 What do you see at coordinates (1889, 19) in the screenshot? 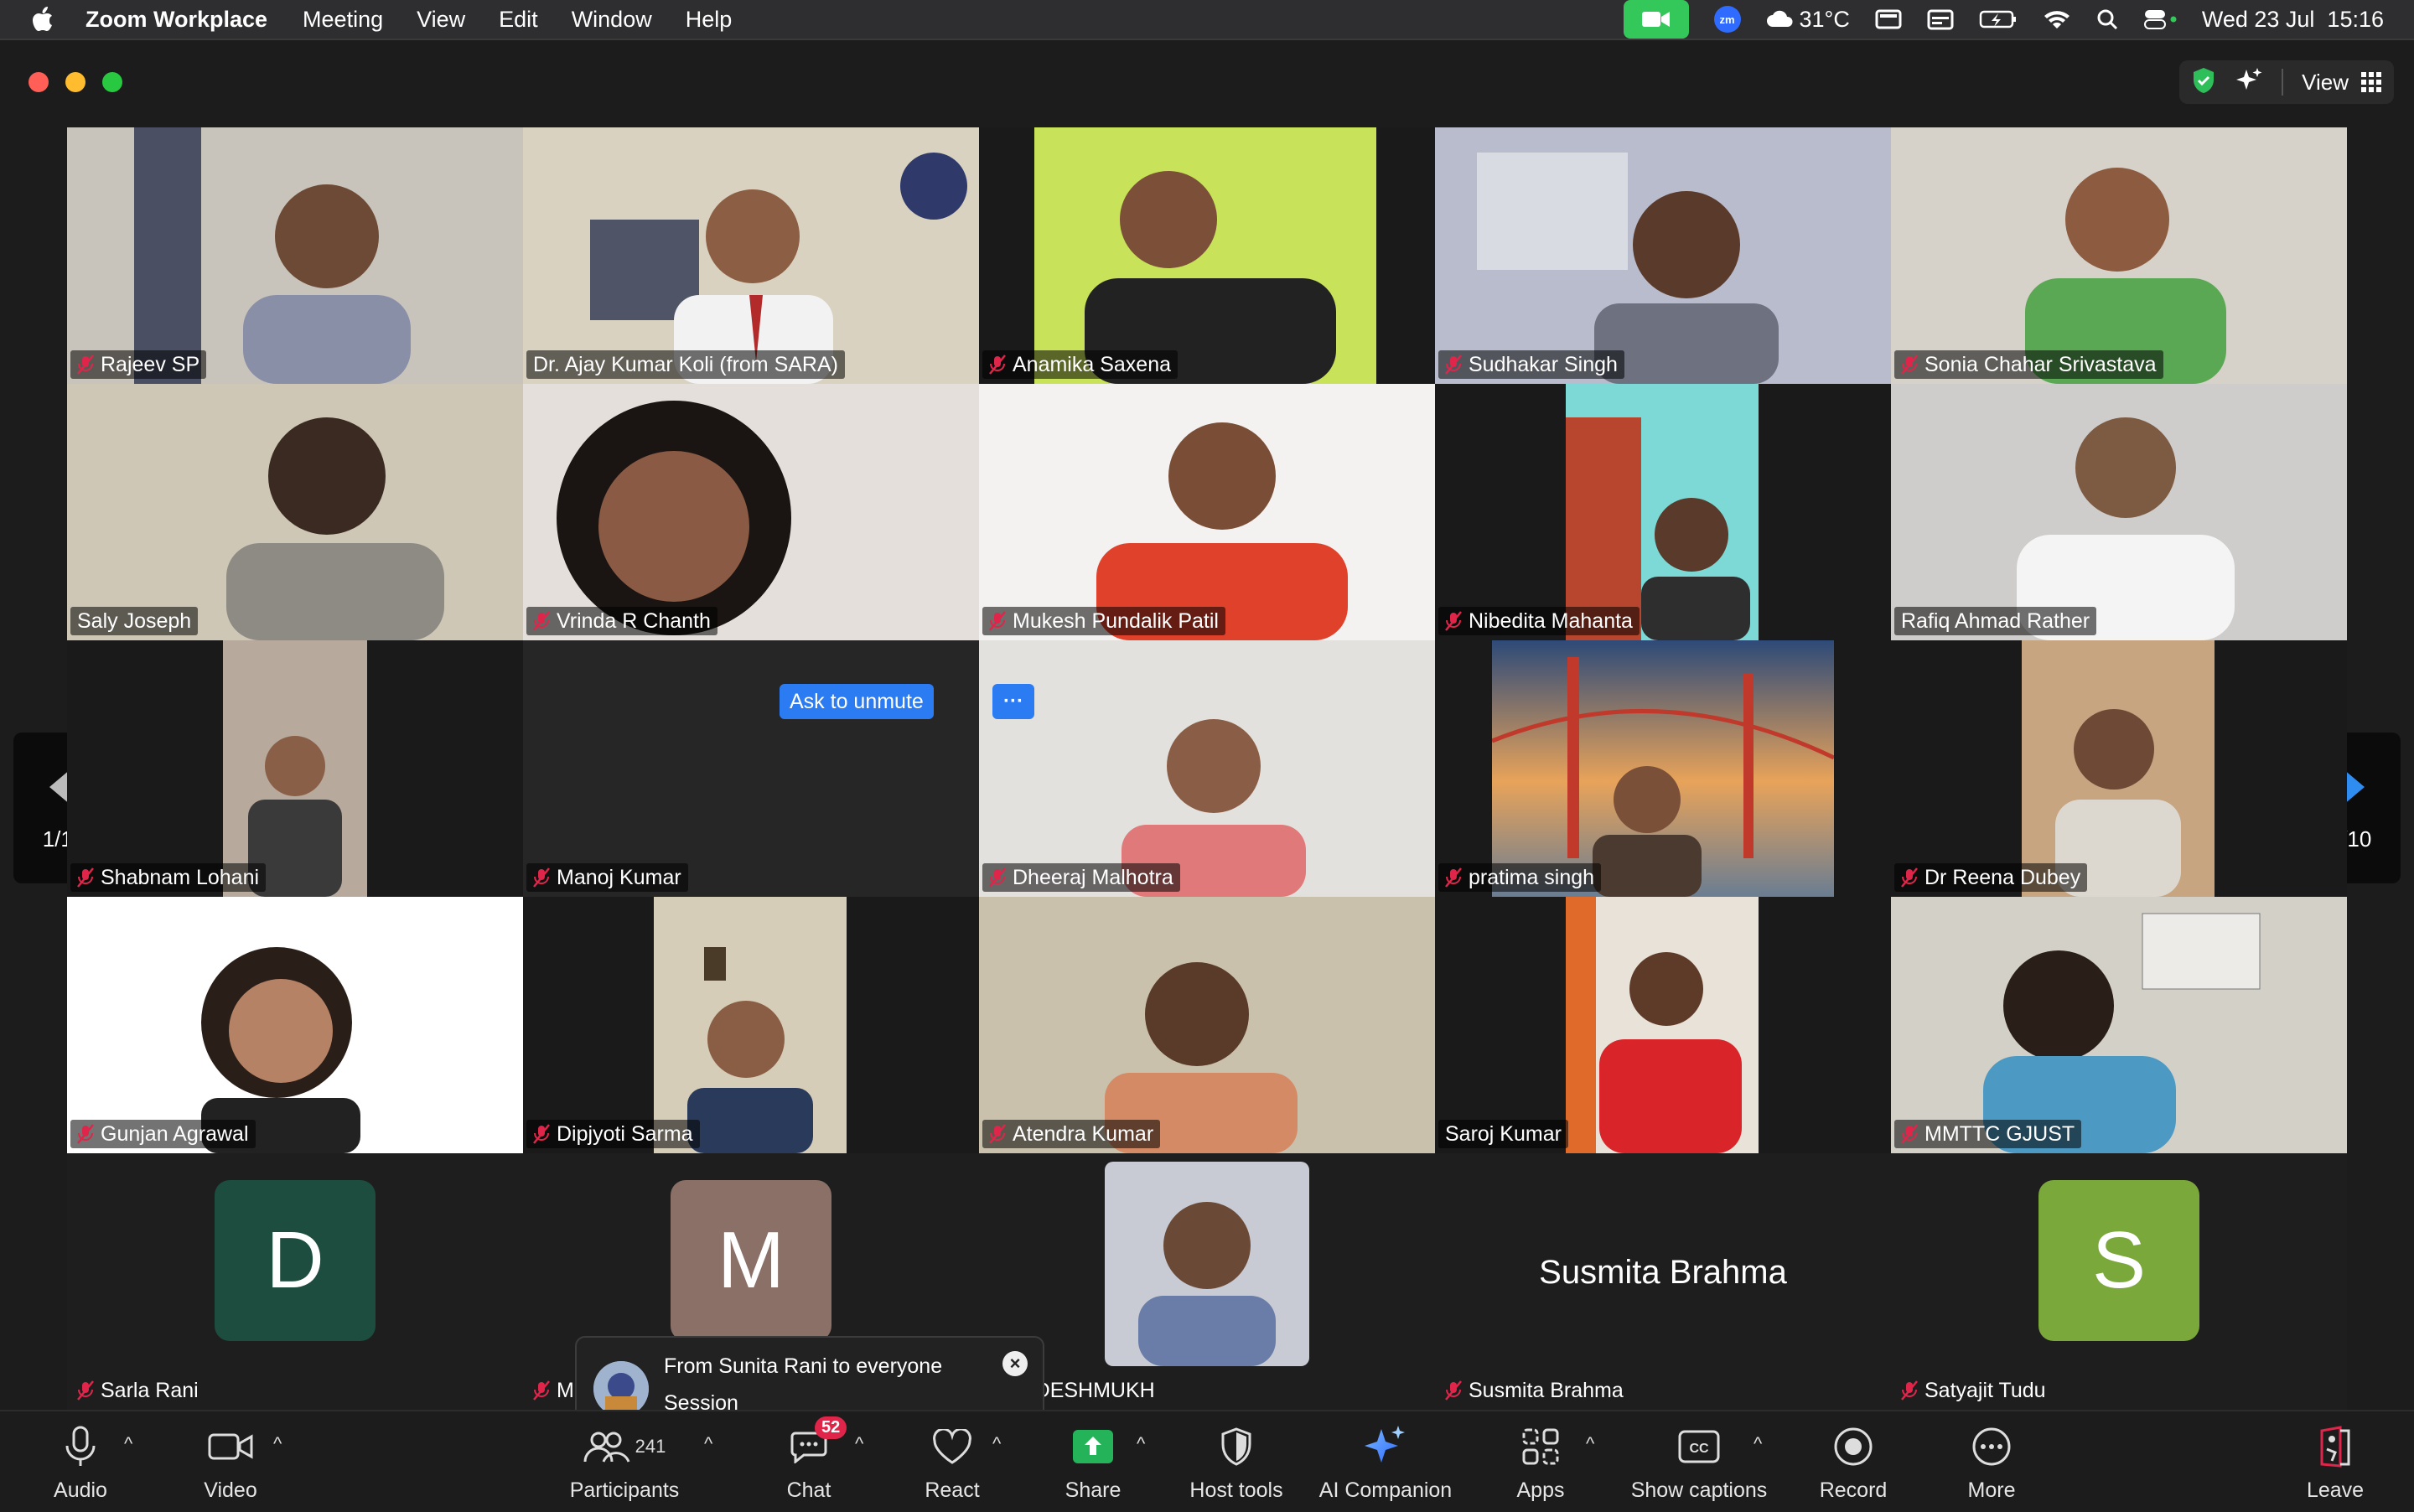
I see `display-icon` at bounding box center [1889, 19].